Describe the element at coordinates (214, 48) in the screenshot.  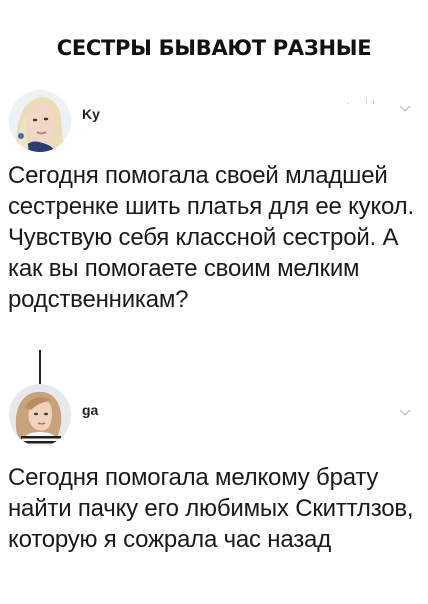
I see `meme-headline: СЕСТРЫ БЫВАЮТ РАЗНЫЕ` at that location.